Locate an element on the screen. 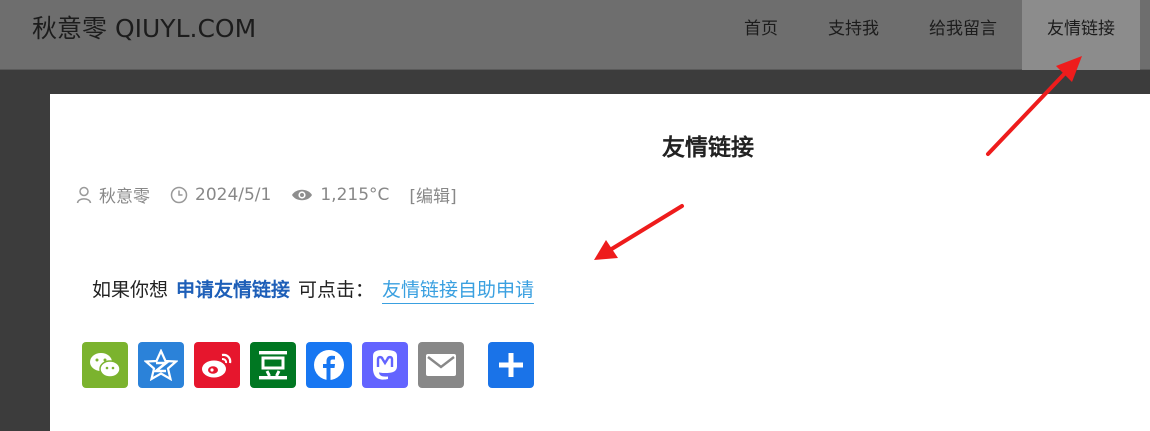  weibo-icon is located at coordinates (217, 365).